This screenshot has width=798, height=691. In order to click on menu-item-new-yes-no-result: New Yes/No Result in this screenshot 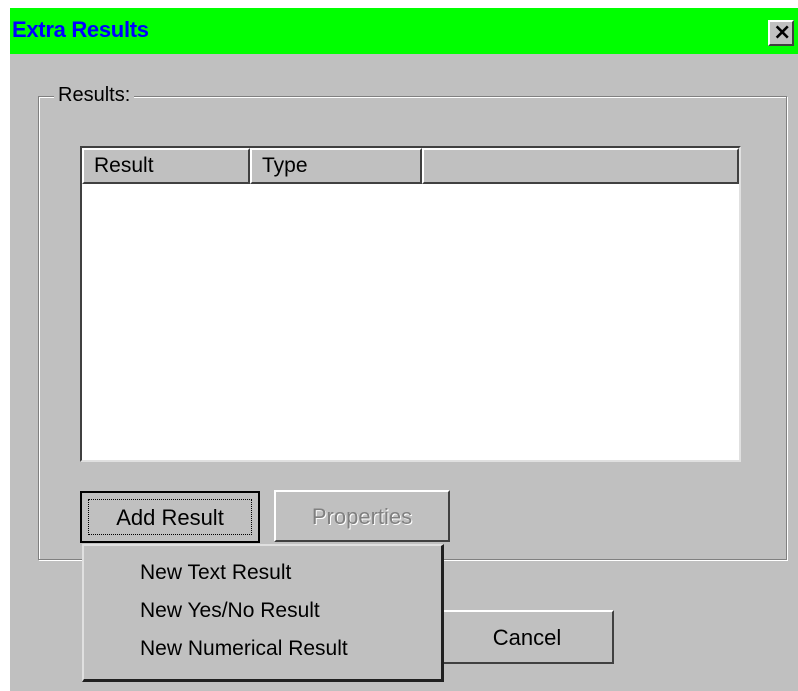, I will do `click(262, 611)`.